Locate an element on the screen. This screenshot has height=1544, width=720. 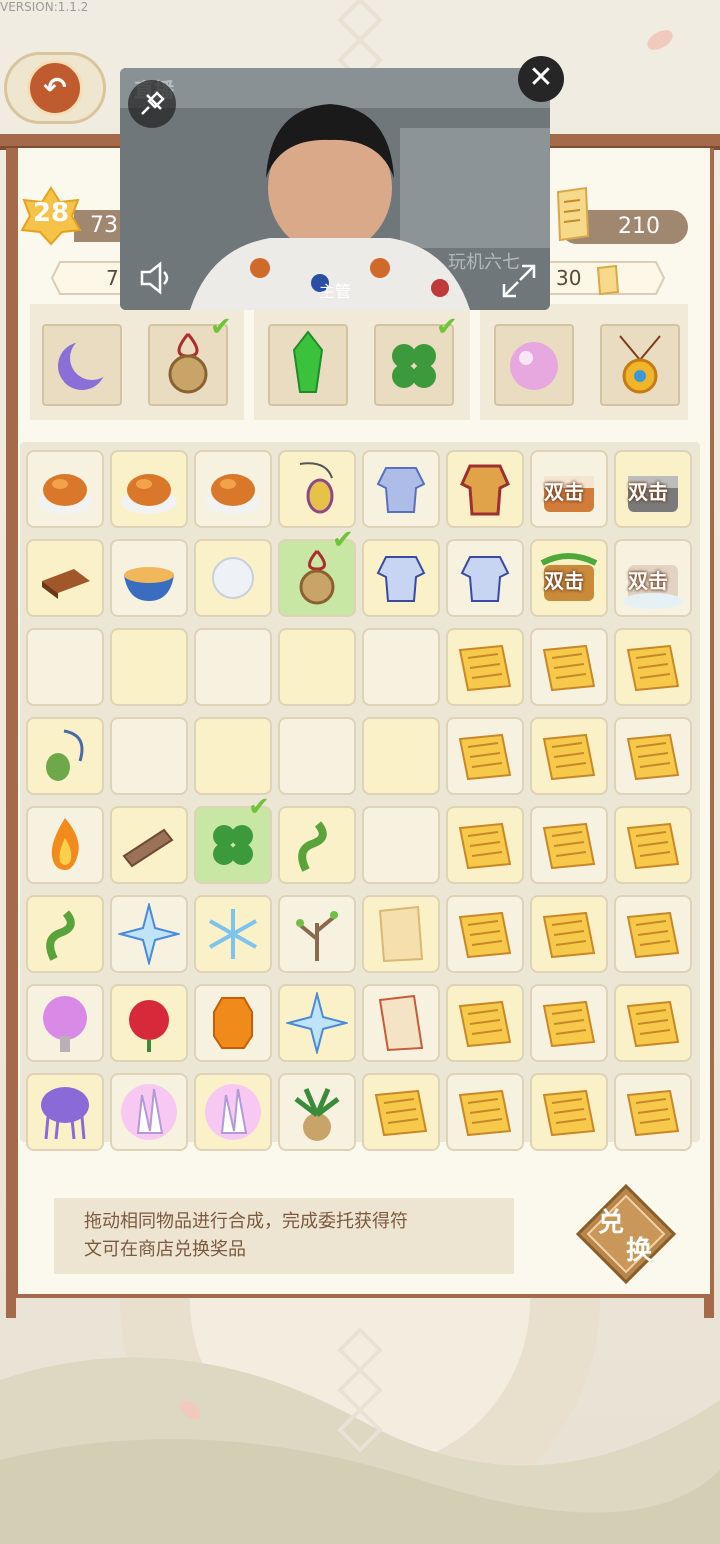
snowflake-icon is located at coordinates (233, 934).